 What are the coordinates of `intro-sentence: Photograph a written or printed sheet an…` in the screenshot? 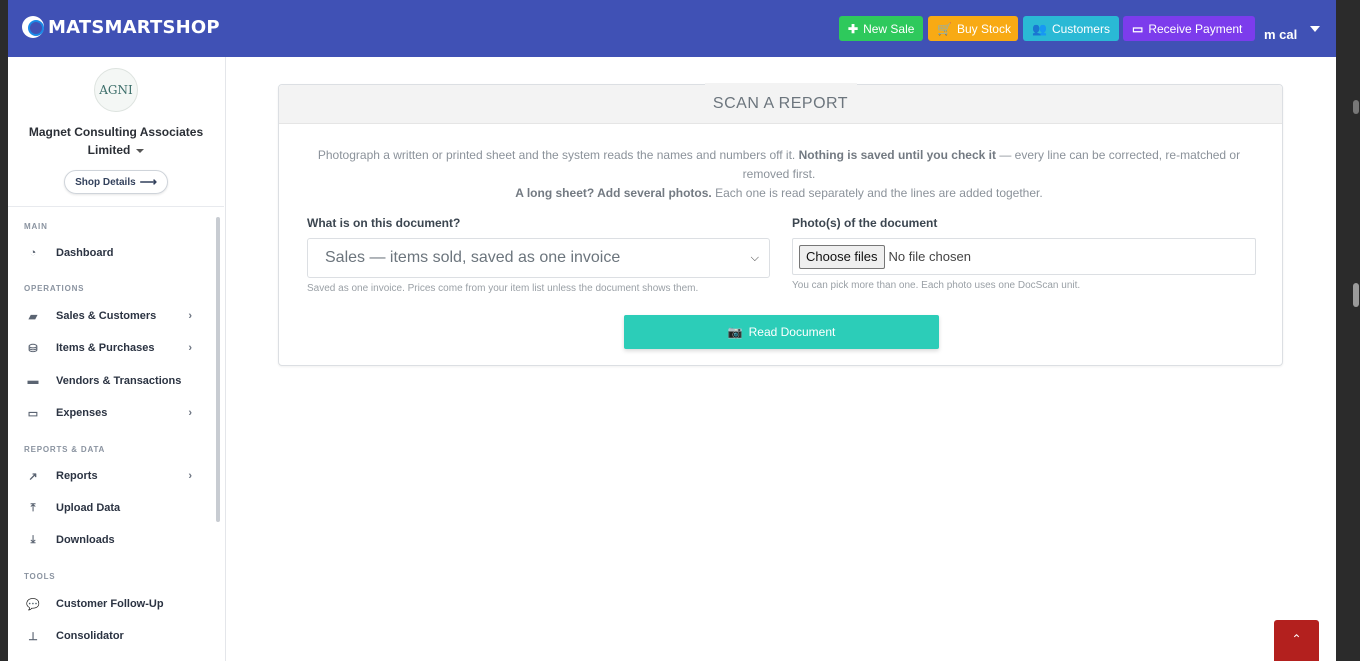 It's located at (556, 155).